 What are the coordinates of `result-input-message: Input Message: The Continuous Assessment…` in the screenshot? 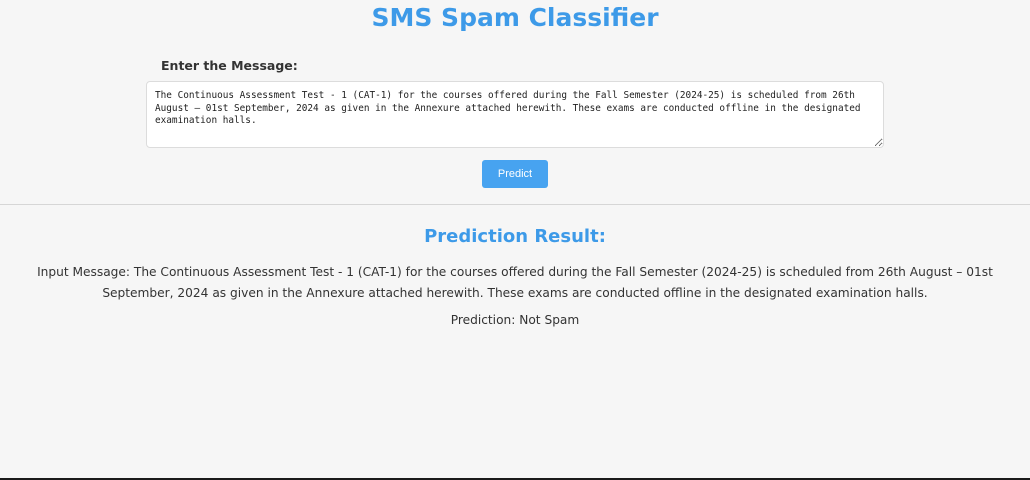 It's located at (515, 282).